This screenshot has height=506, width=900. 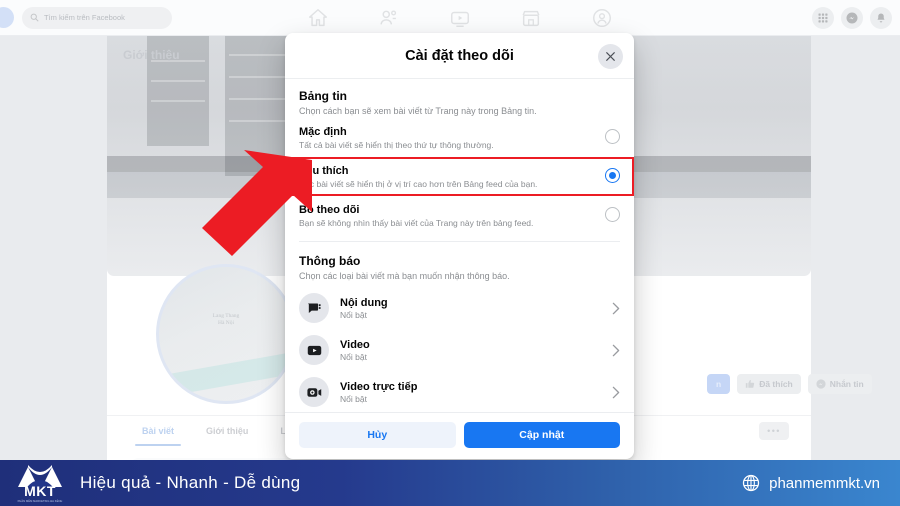 I want to click on facebook-header: Tìm kiếm trên Facebook, so click(x=450, y=18).